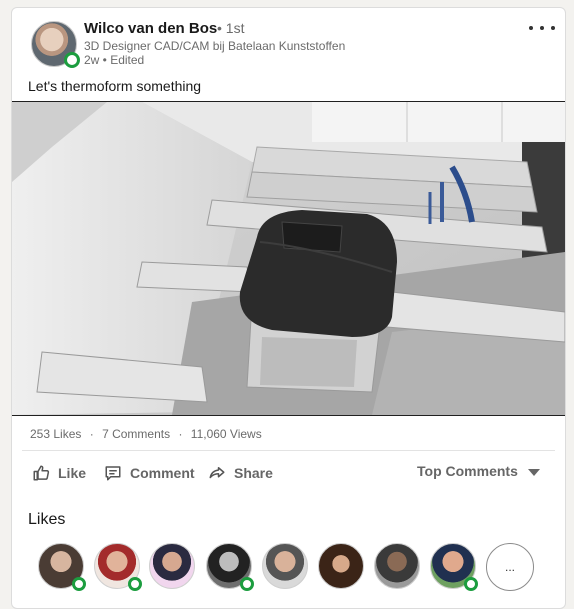 This screenshot has height=609, width=574. I want to click on thumbs-up-icon, so click(41, 473).